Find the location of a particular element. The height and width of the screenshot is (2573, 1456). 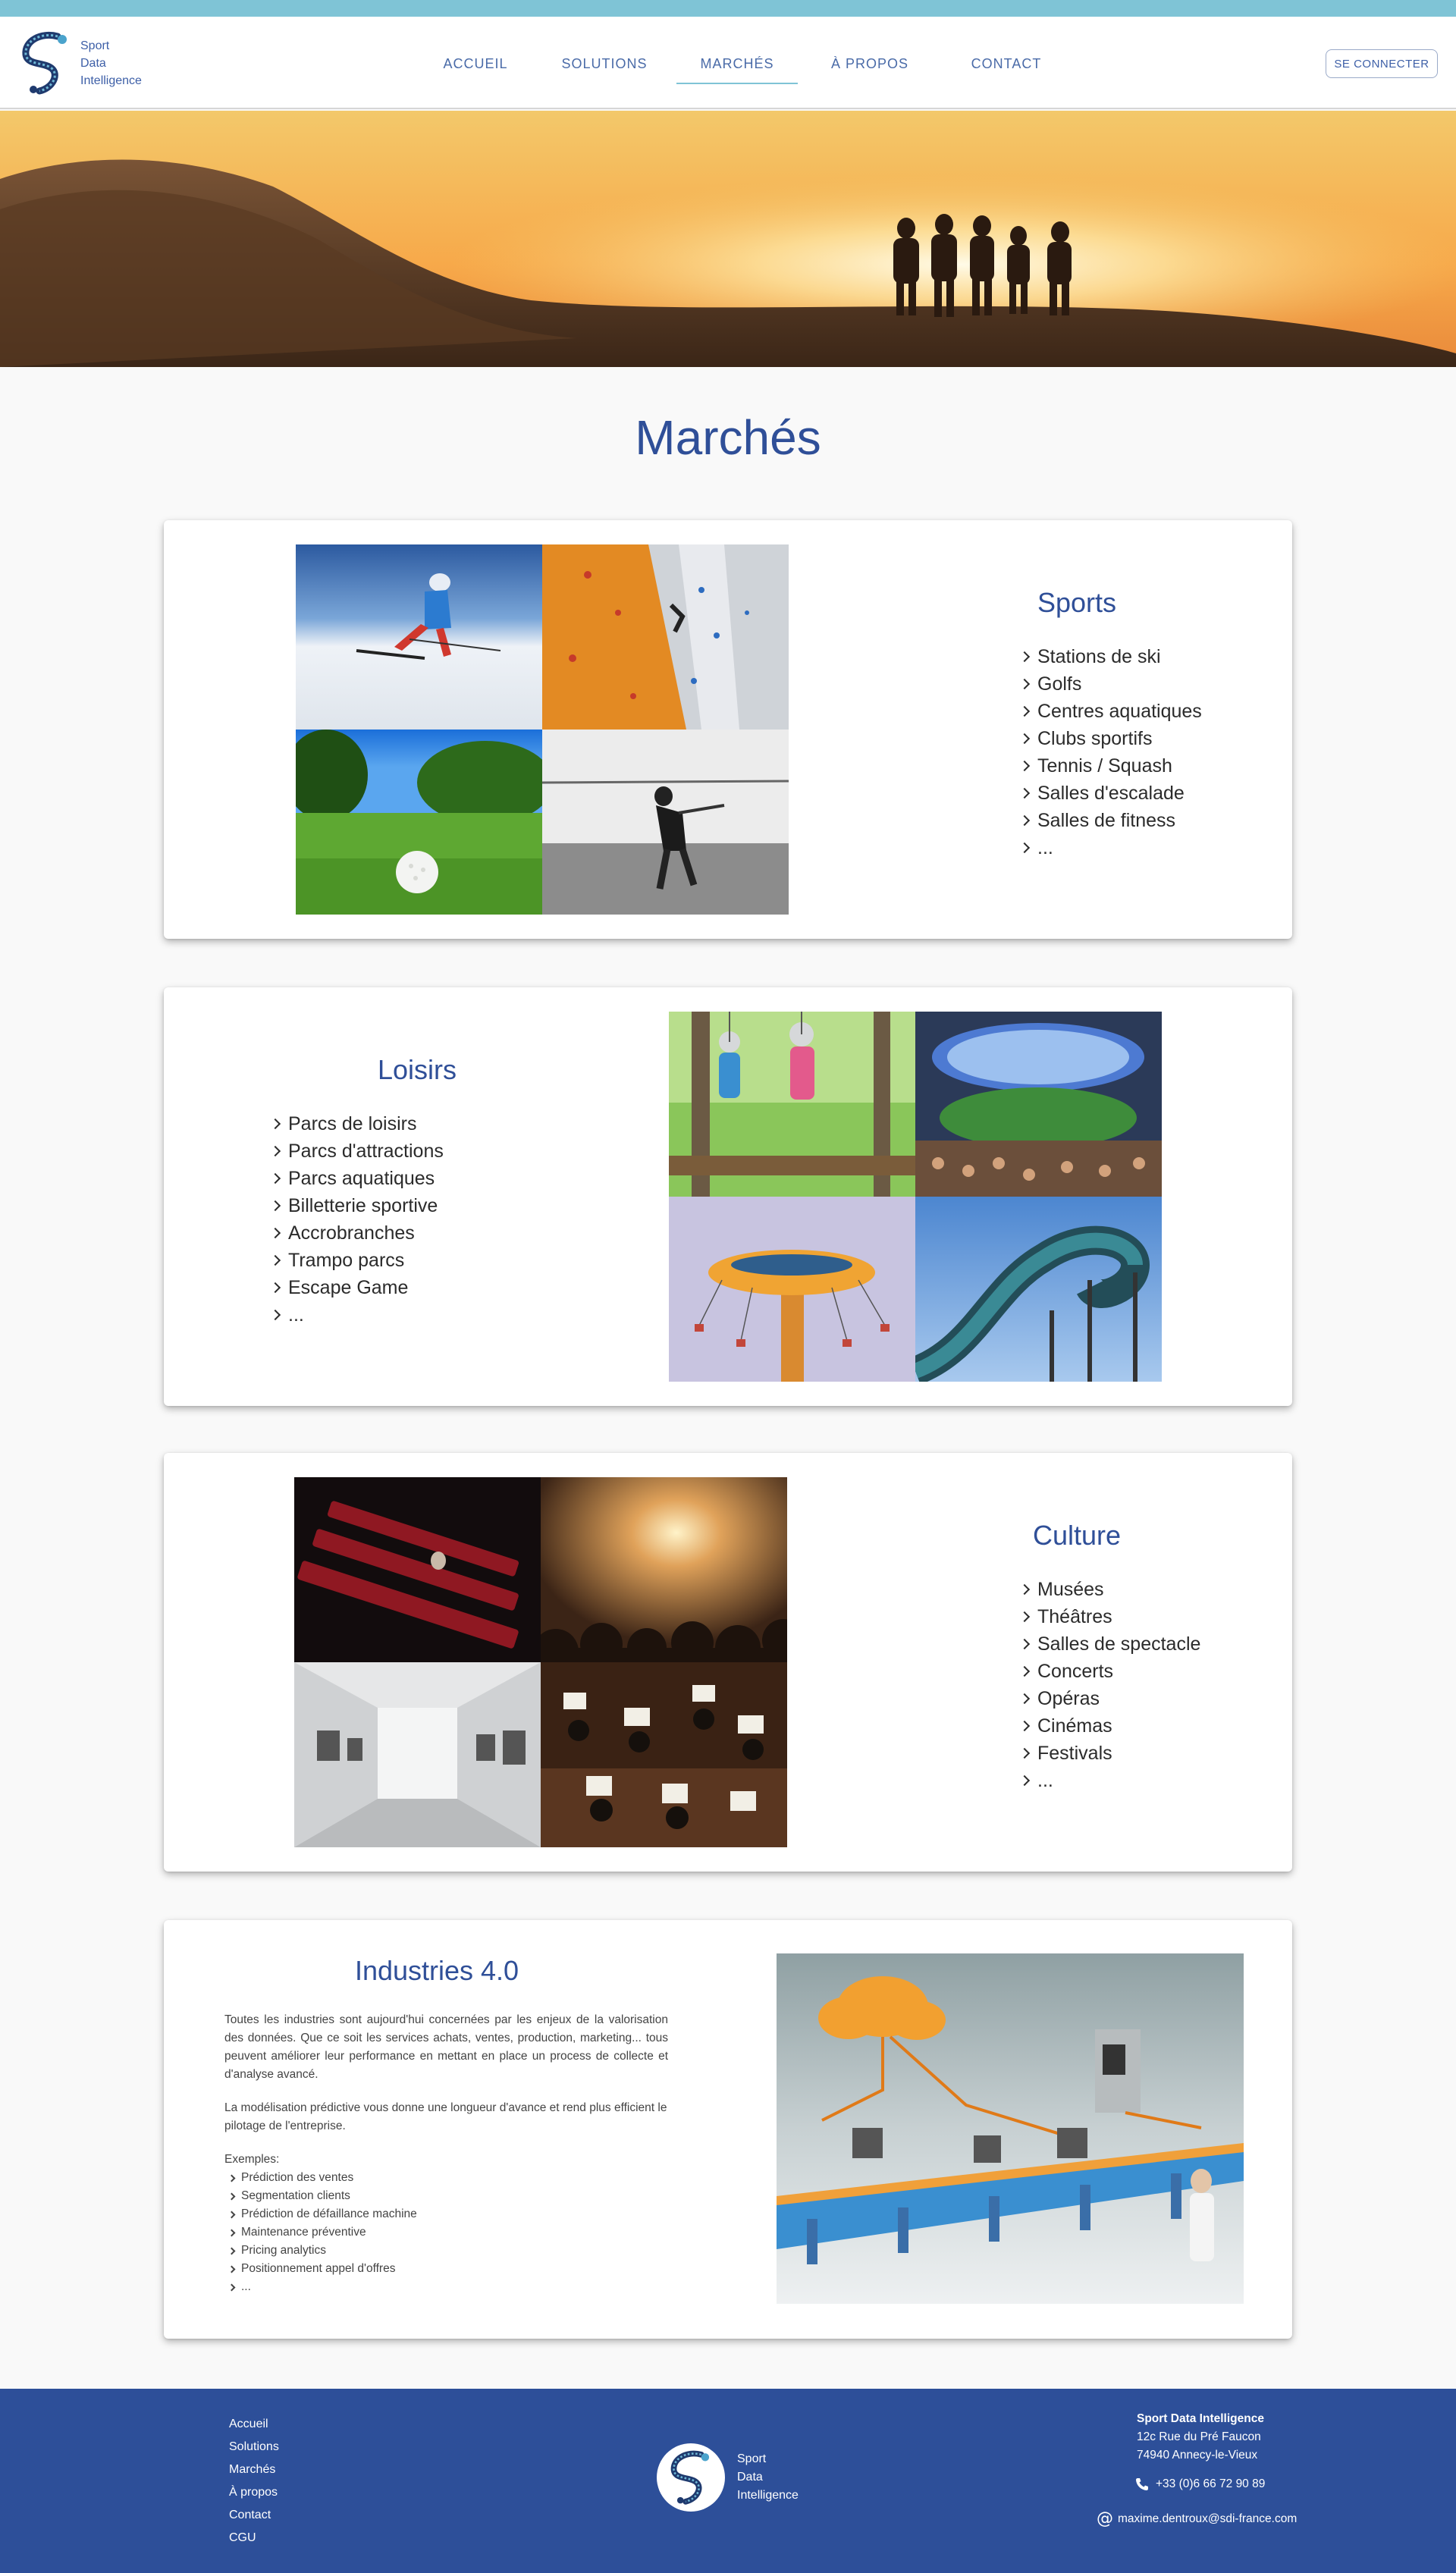

list-item: Parcs de loisirs is located at coordinates (356, 1123).